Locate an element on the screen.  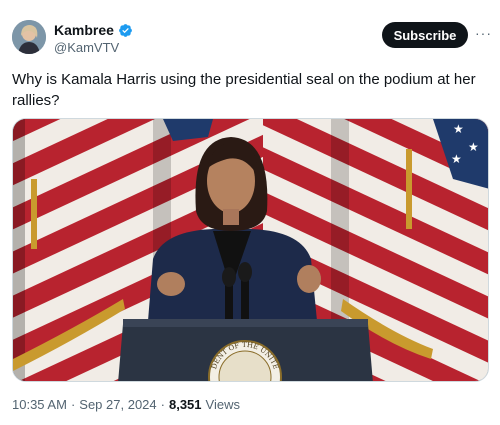
verified-badge-icon is located at coordinates (125, 30).